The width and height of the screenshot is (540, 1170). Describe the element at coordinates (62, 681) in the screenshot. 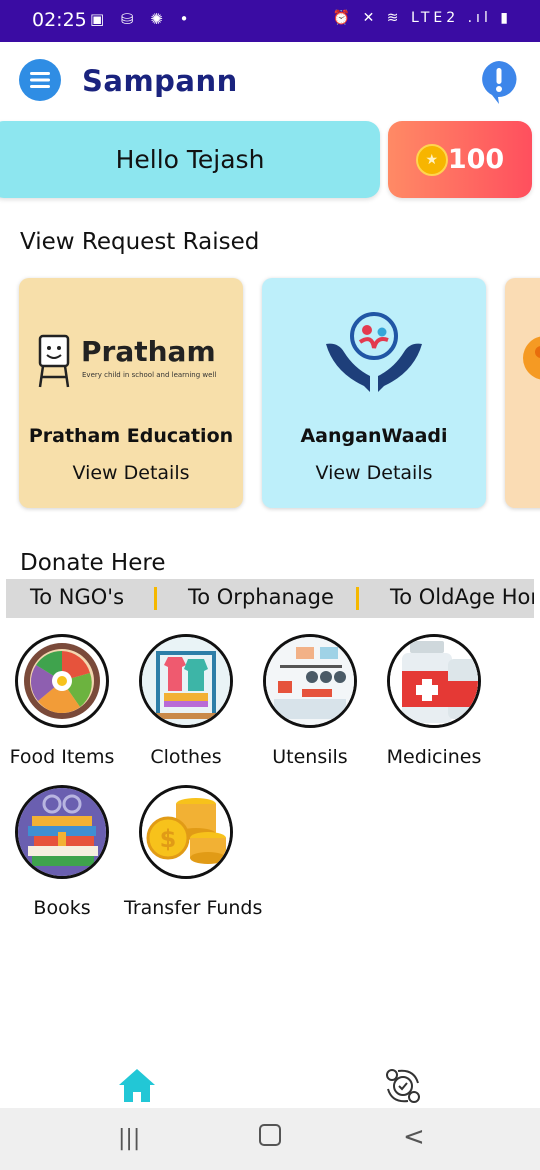

I see `food-bowl-icon` at that location.